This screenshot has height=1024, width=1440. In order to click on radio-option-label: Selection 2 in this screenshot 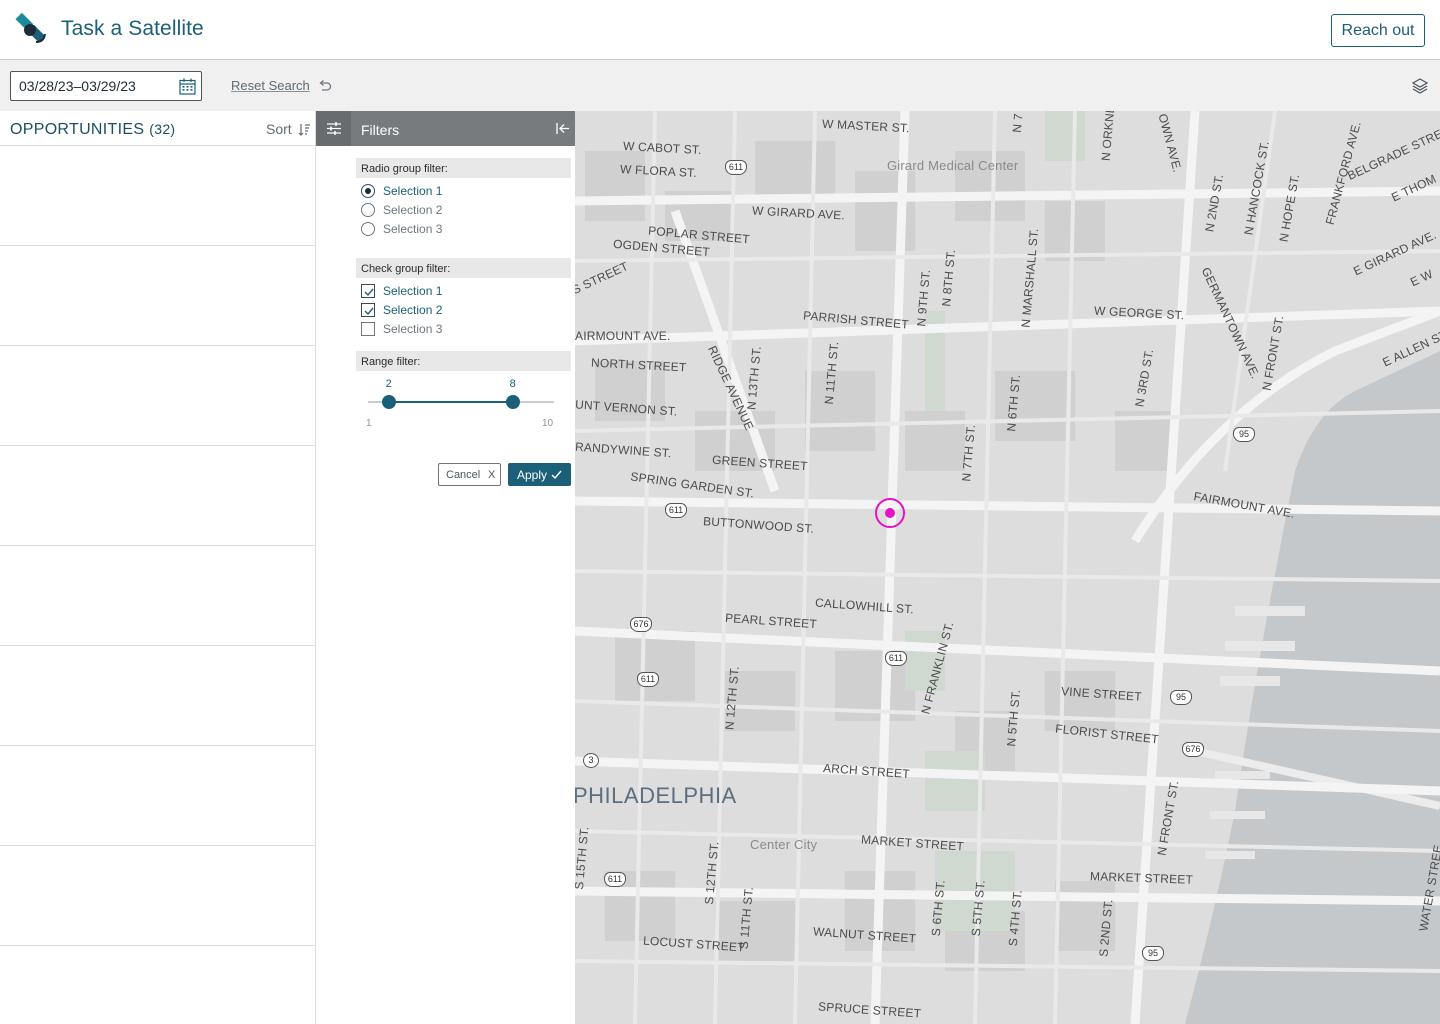, I will do `click(413, 210)`.